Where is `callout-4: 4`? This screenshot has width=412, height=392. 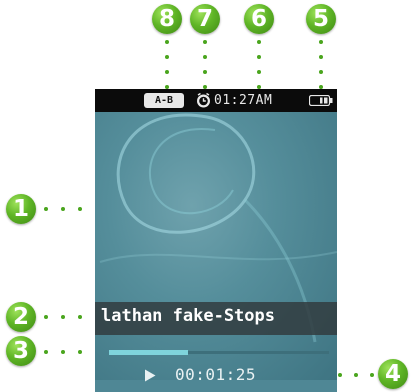 callout-4: 4 is located at coordinates (393, 374).